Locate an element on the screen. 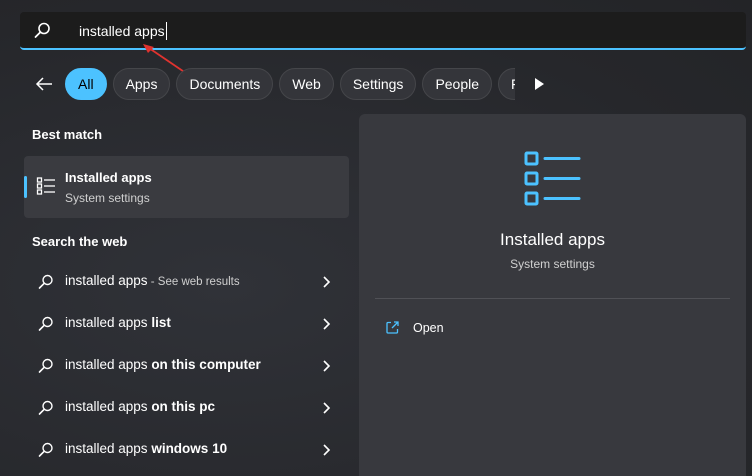  arrow-left-icon is located at coordinates (43, 84).